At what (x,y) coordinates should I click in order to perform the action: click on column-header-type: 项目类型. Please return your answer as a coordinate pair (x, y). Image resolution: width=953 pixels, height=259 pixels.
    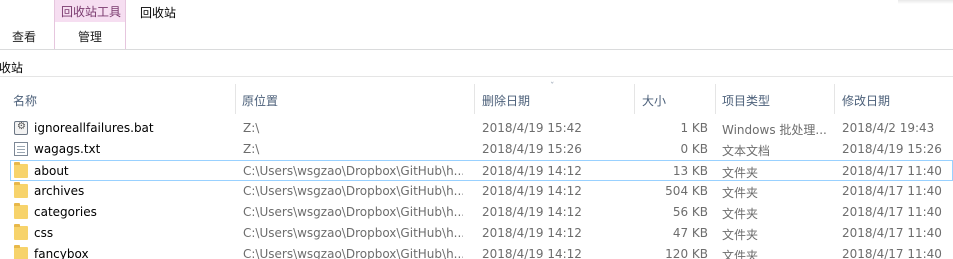
    Looking at the image, I should click on (746, 100).